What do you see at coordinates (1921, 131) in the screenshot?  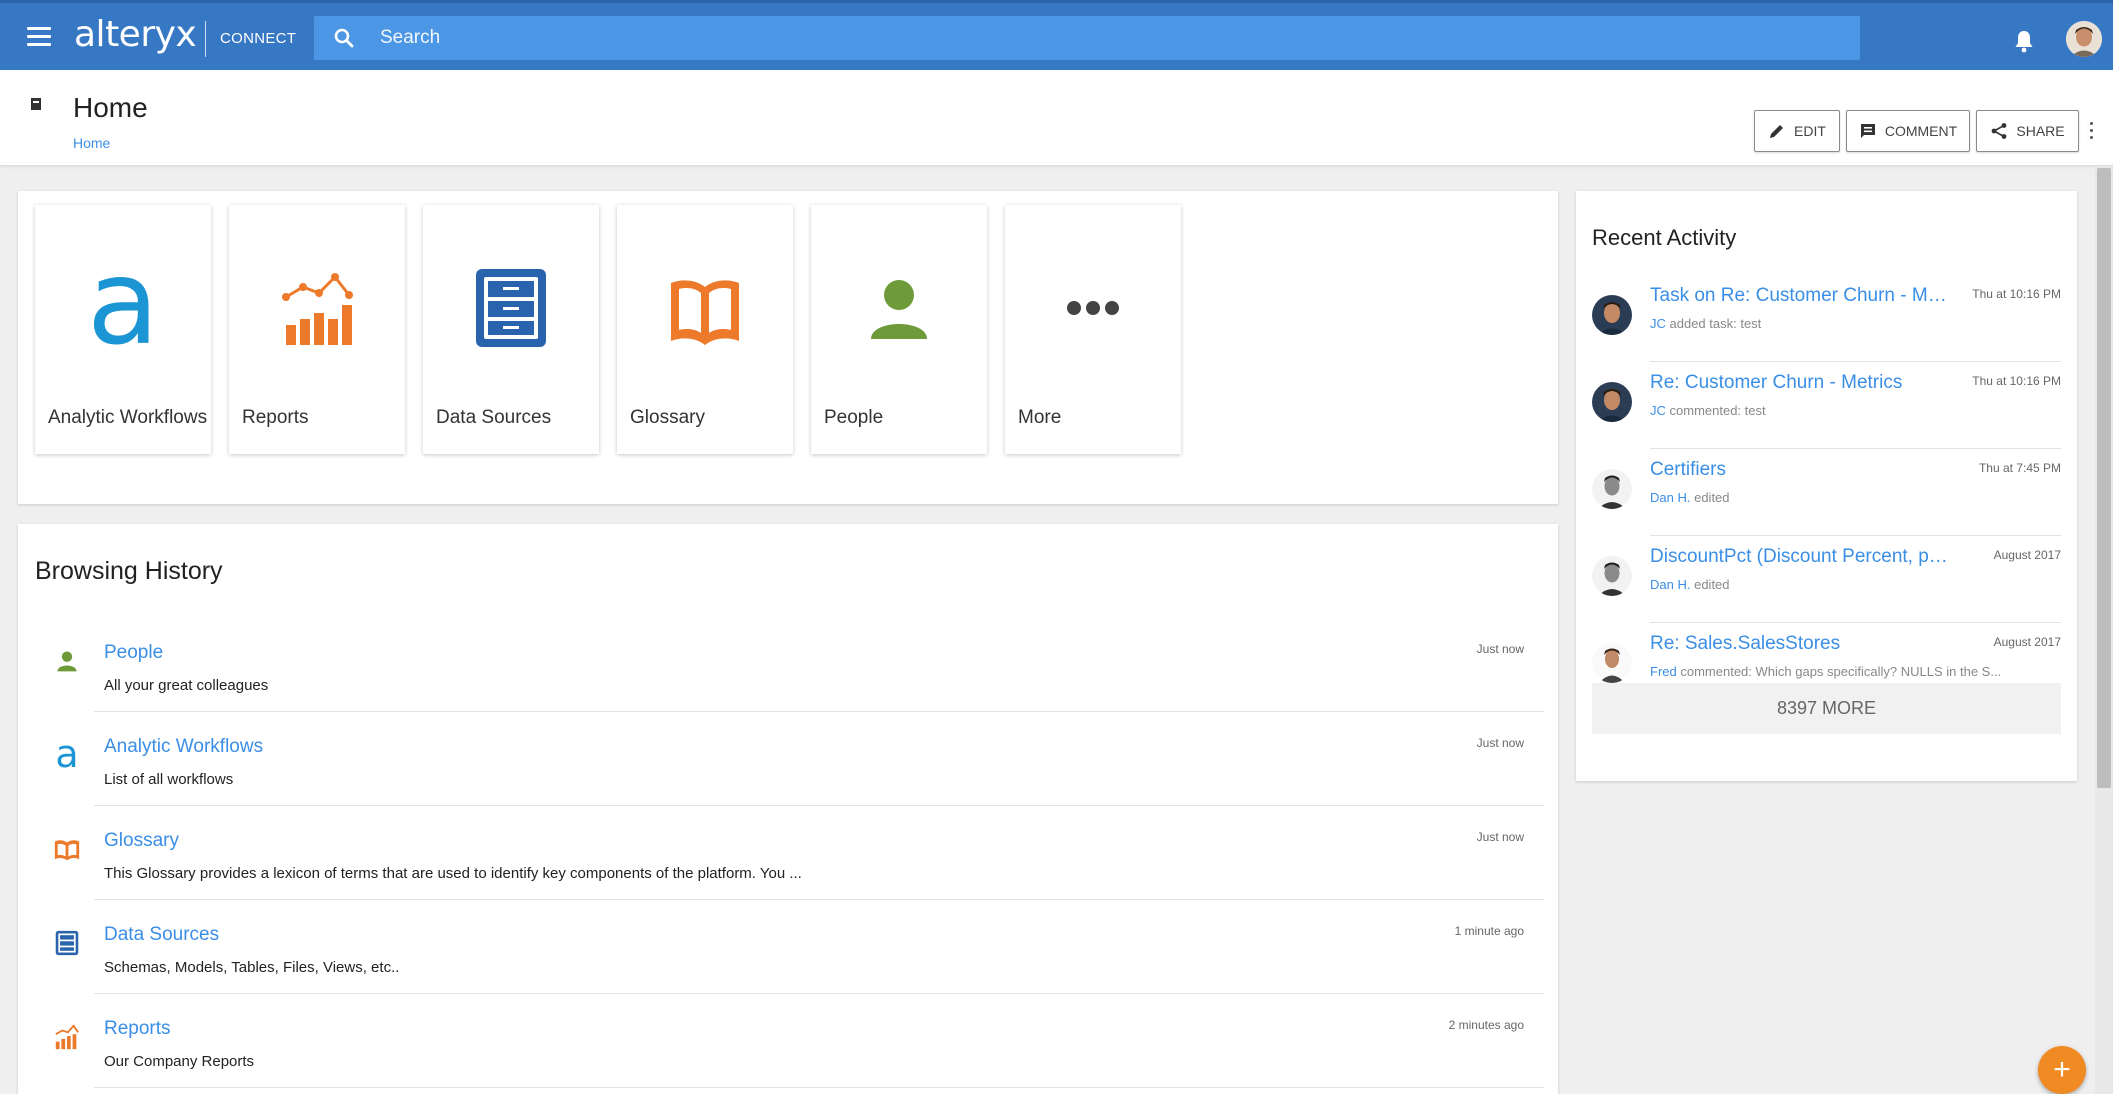 I see `comment-label: COMMENT` at bounding box center [1921, 131].